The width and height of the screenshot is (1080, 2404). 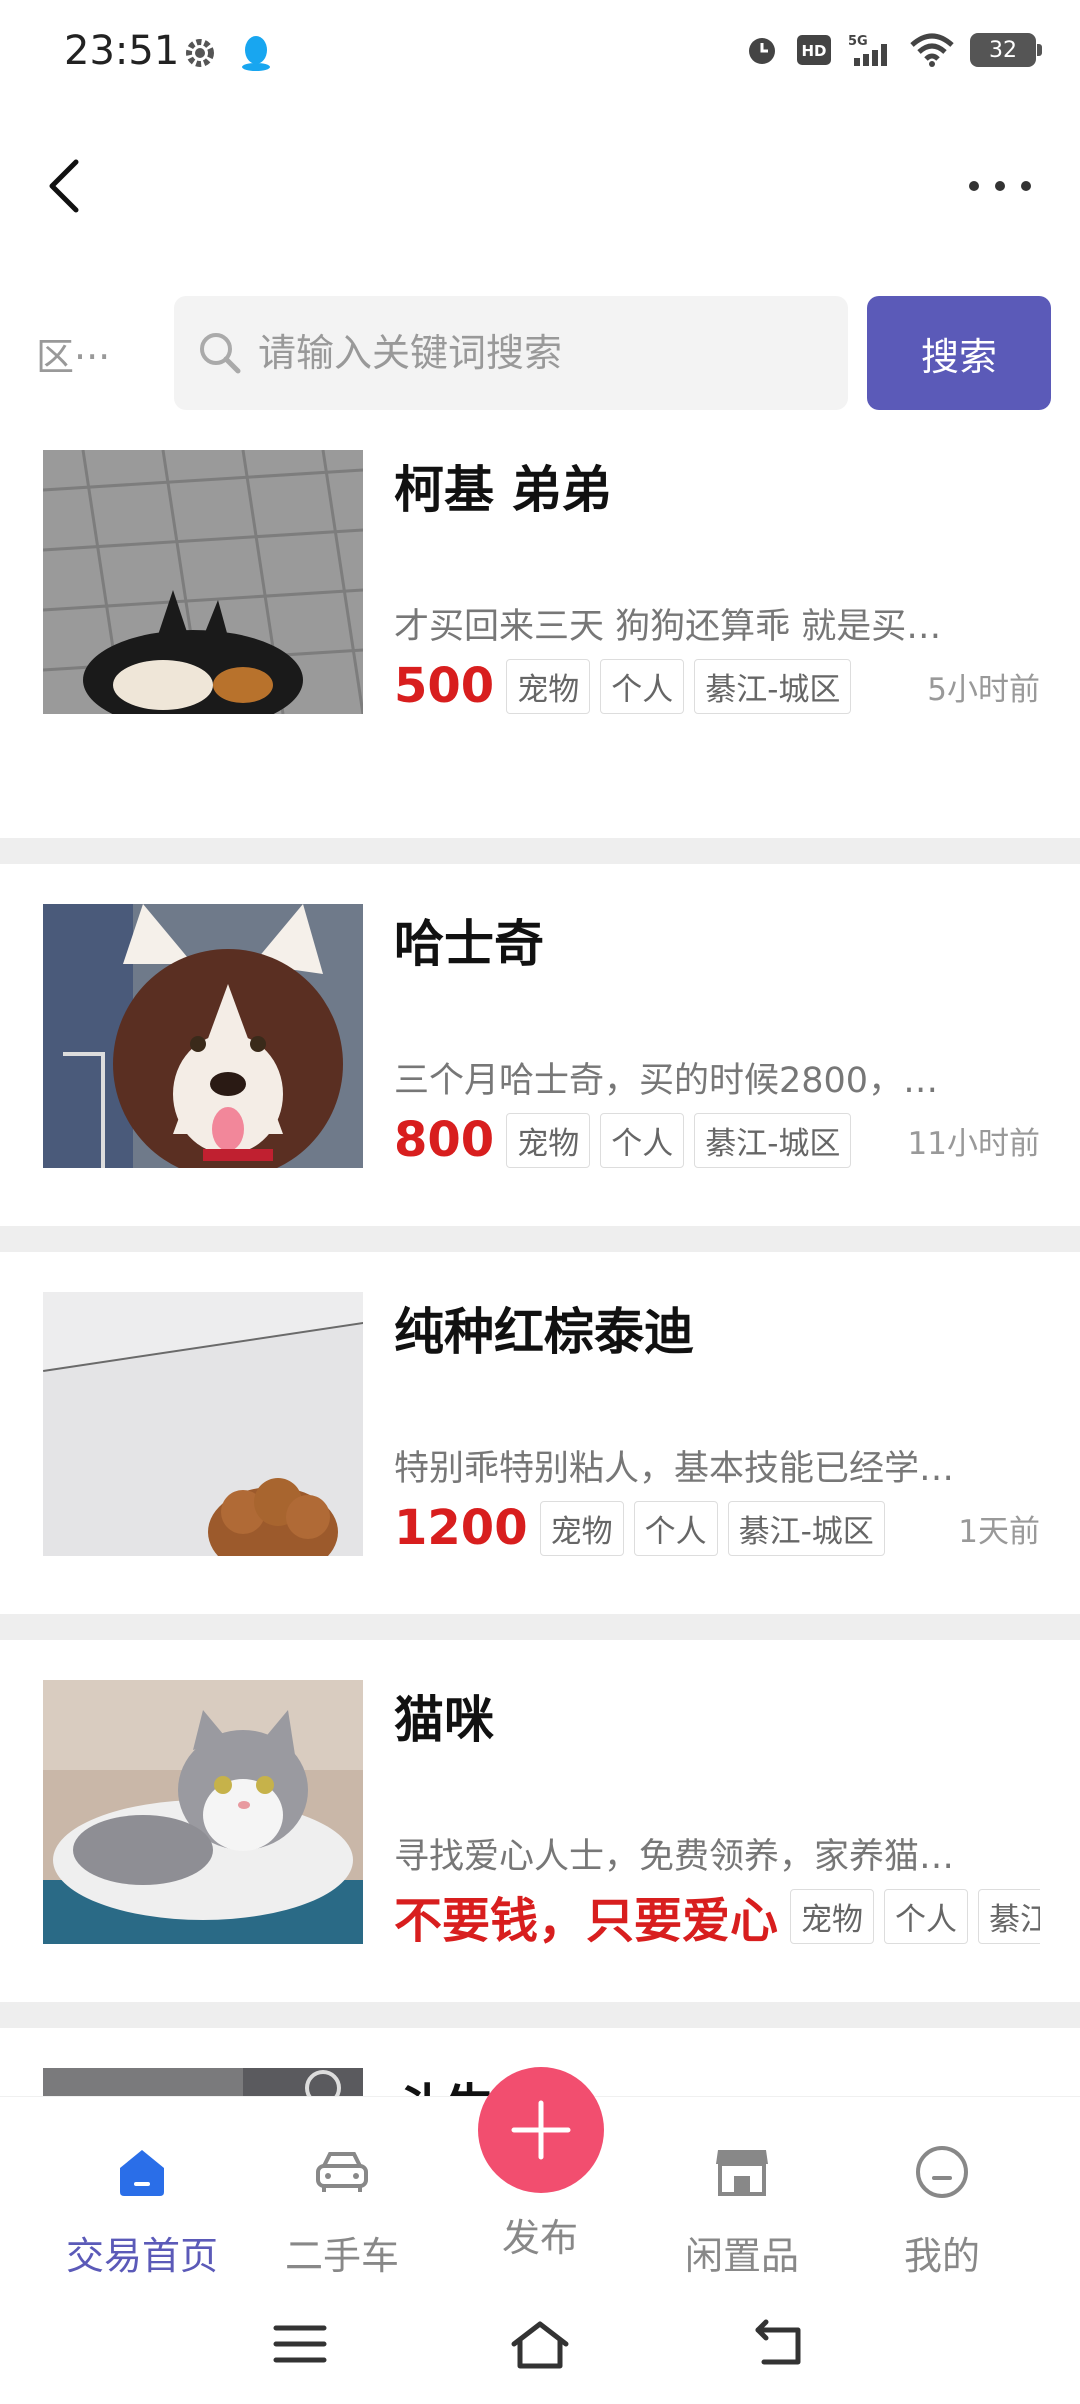 What do you see at coordinates (444, 1720) in the screenshot?
I see `item-title: 猫咪` at bounding box center [444, 1720].